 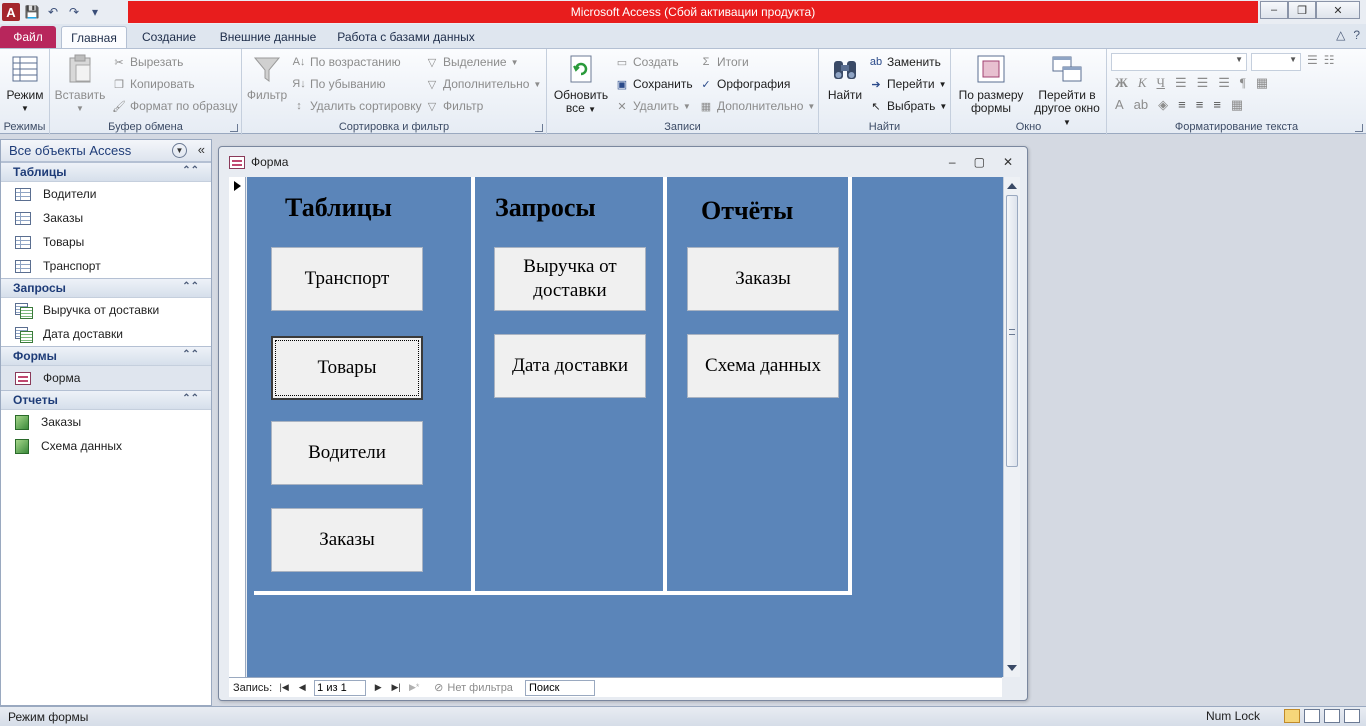 I want to click on collapse-pane-icon: «, so click(x=201, y=149).